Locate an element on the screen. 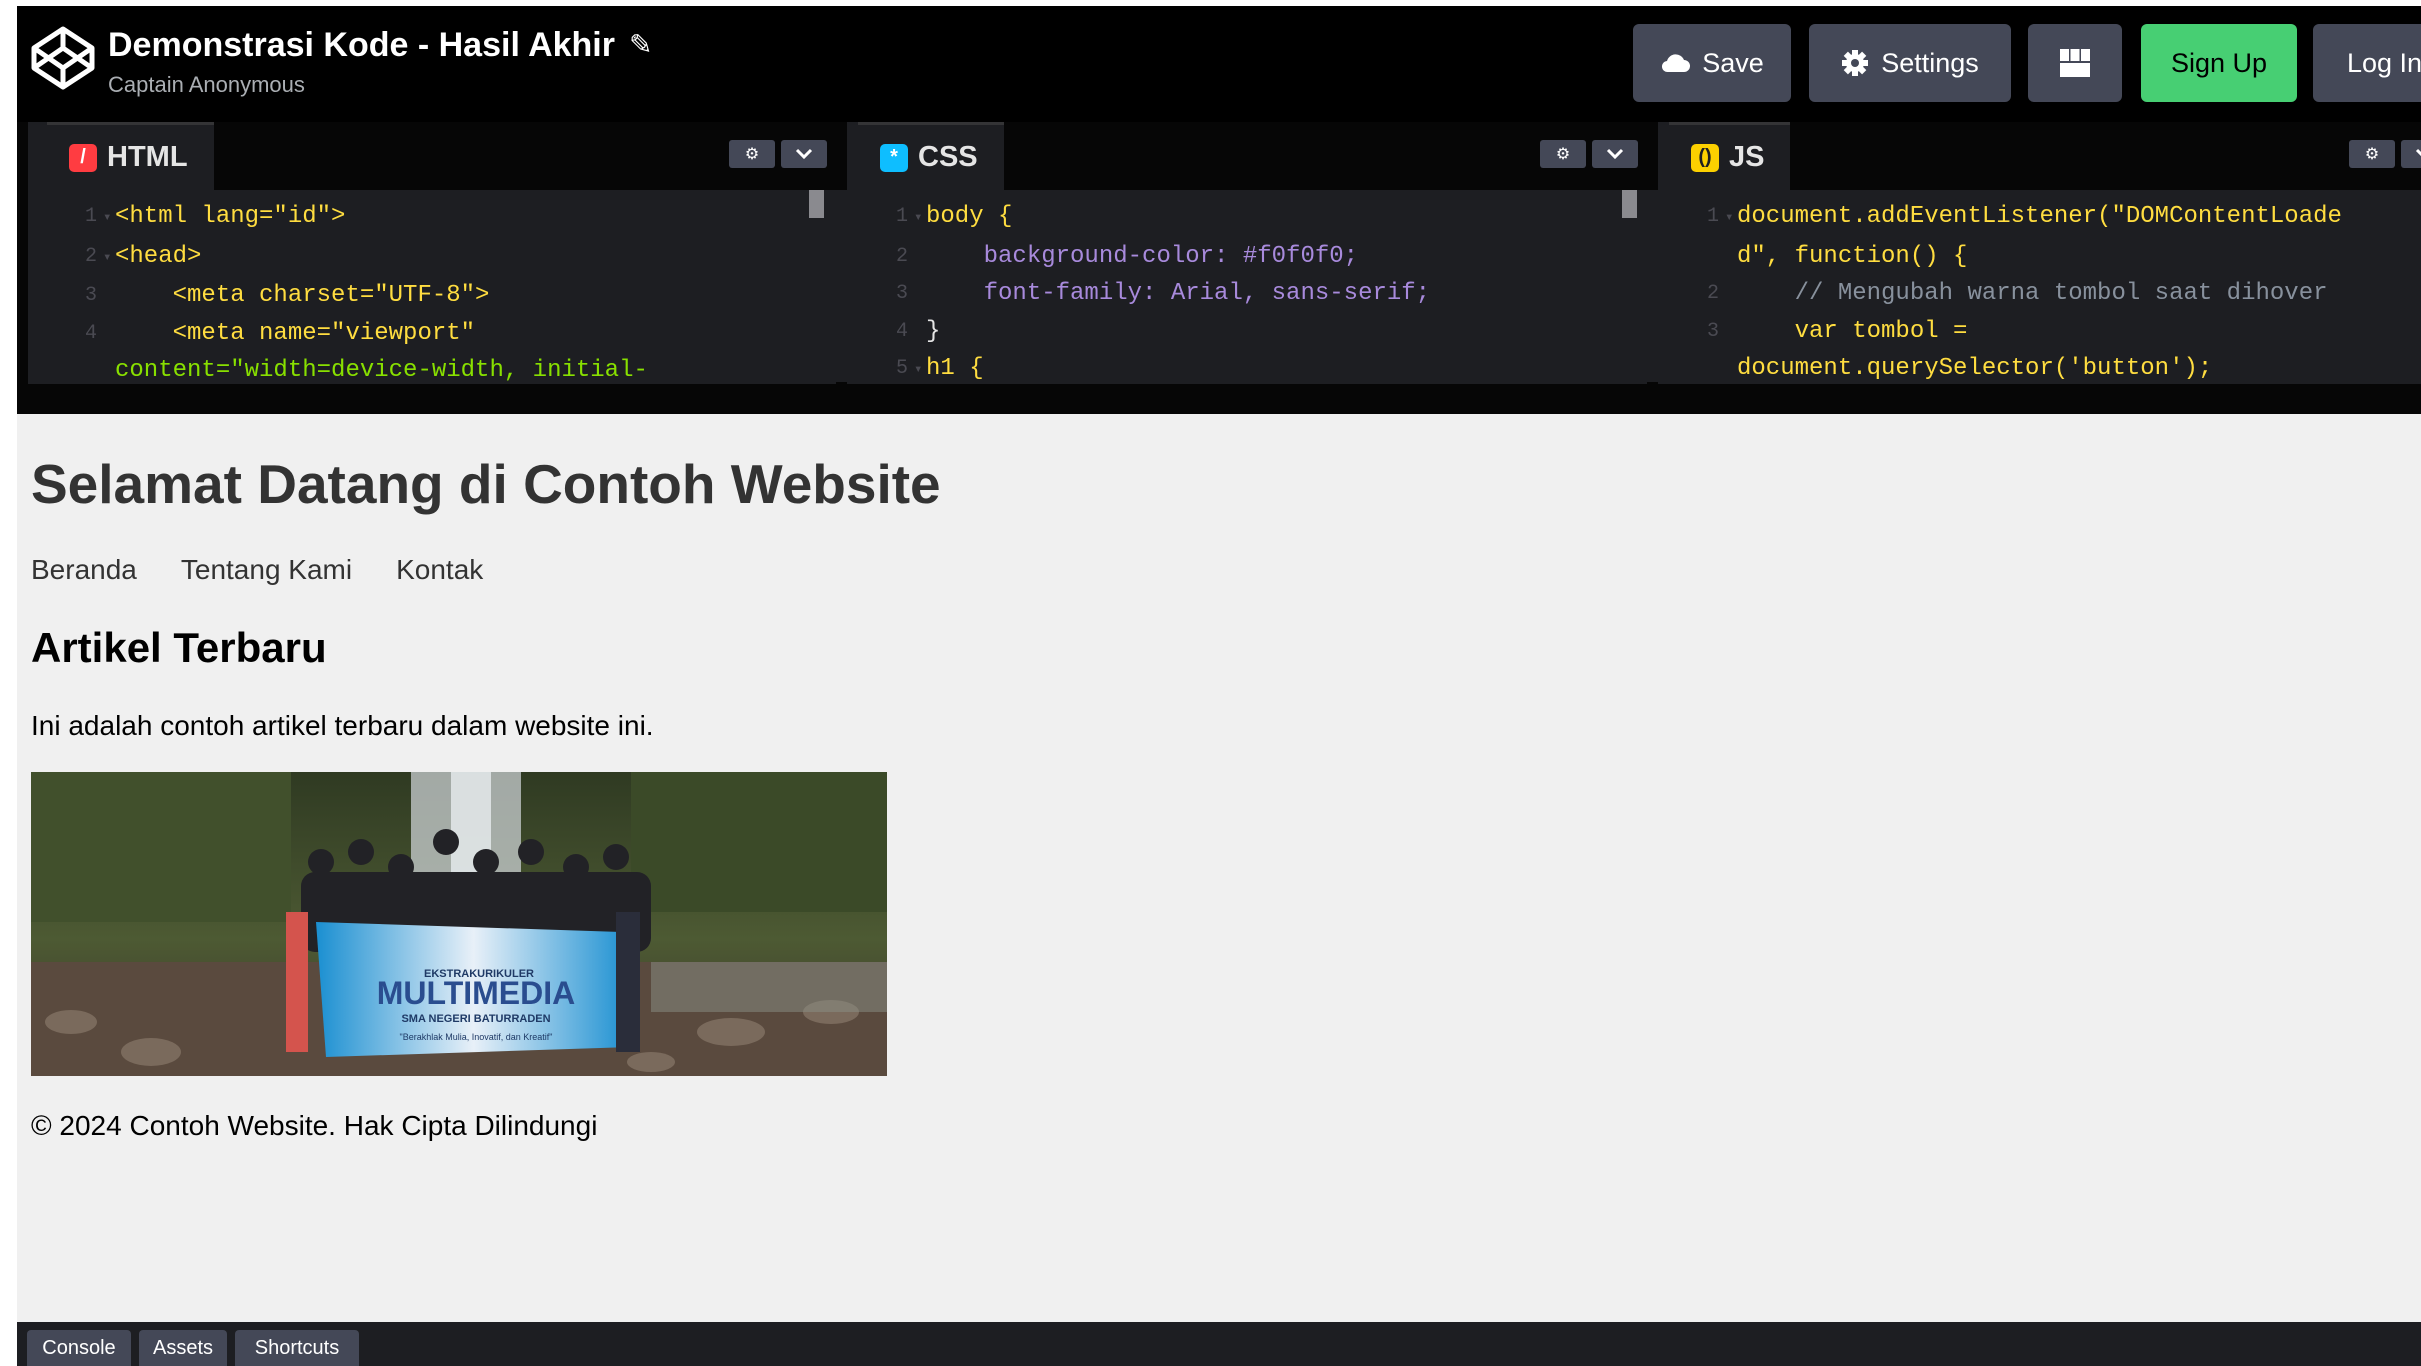 The height and width of the screenshot is (1366, 2421). js-settings-gear-icon: ⚙ is located at coordinates (2372, 154).